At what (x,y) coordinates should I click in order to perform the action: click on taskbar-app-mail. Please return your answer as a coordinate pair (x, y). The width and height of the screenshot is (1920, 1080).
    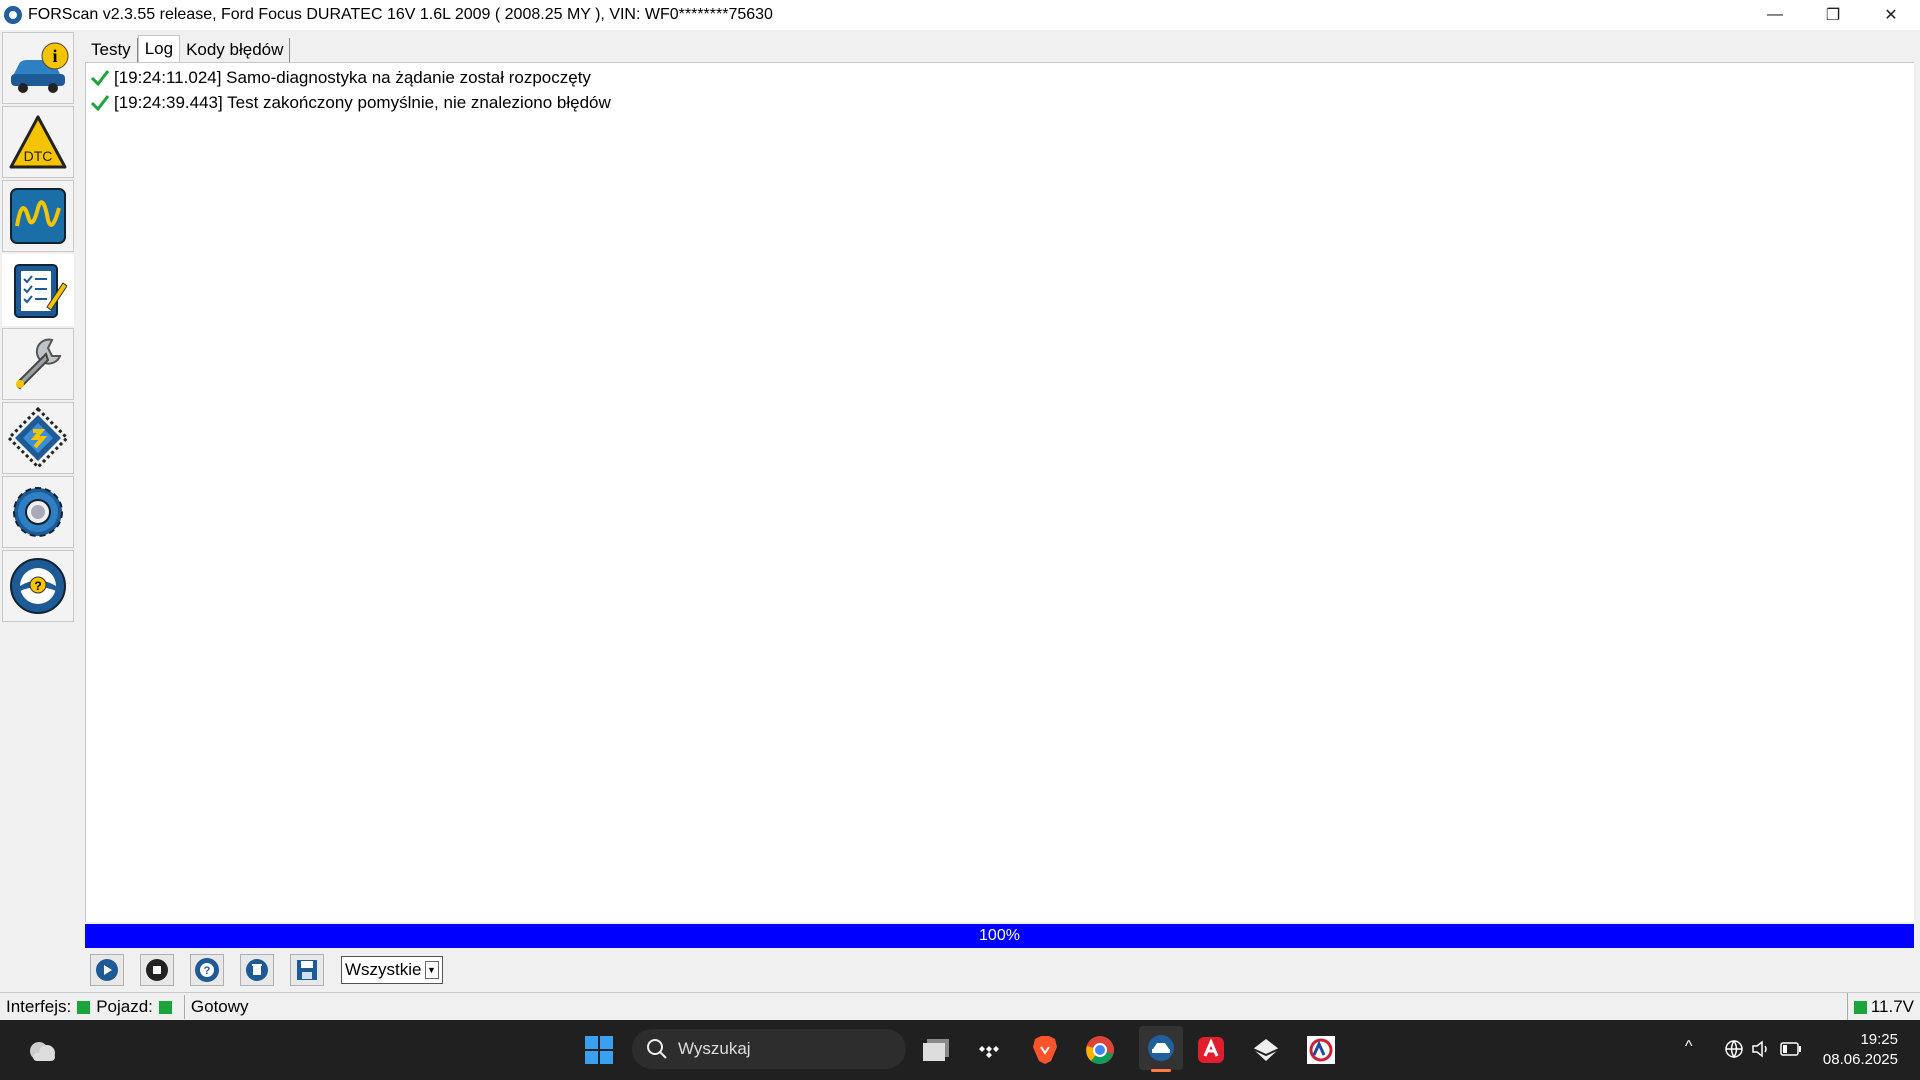
    Looking at the image, I should click on (1266, 1050).